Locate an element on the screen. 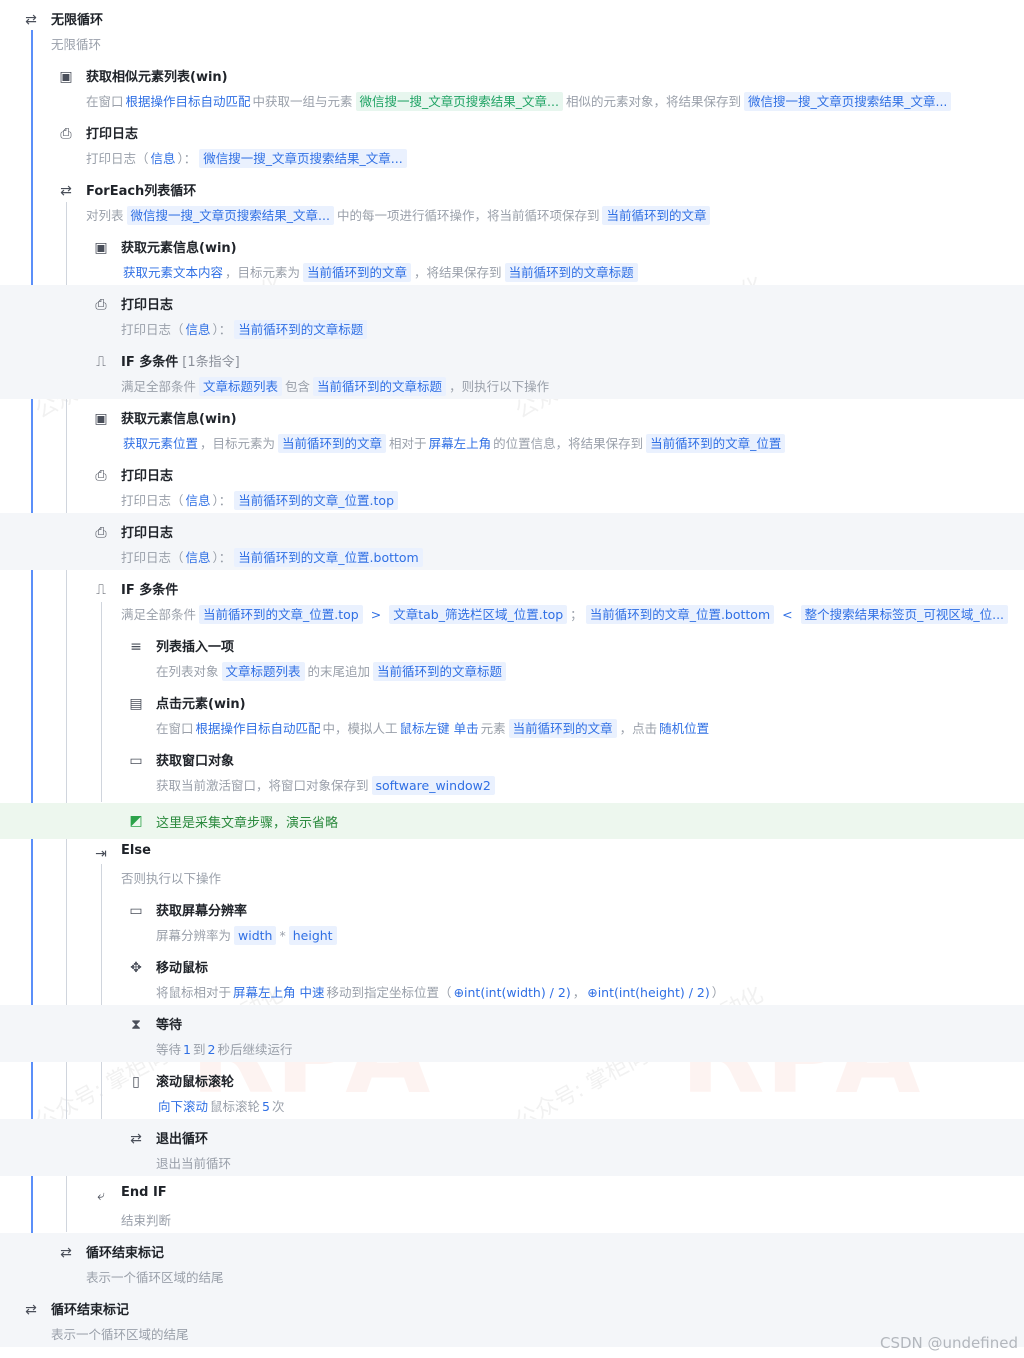  option-keyword: 鼠标左键 is located at coordinates (425, 728).